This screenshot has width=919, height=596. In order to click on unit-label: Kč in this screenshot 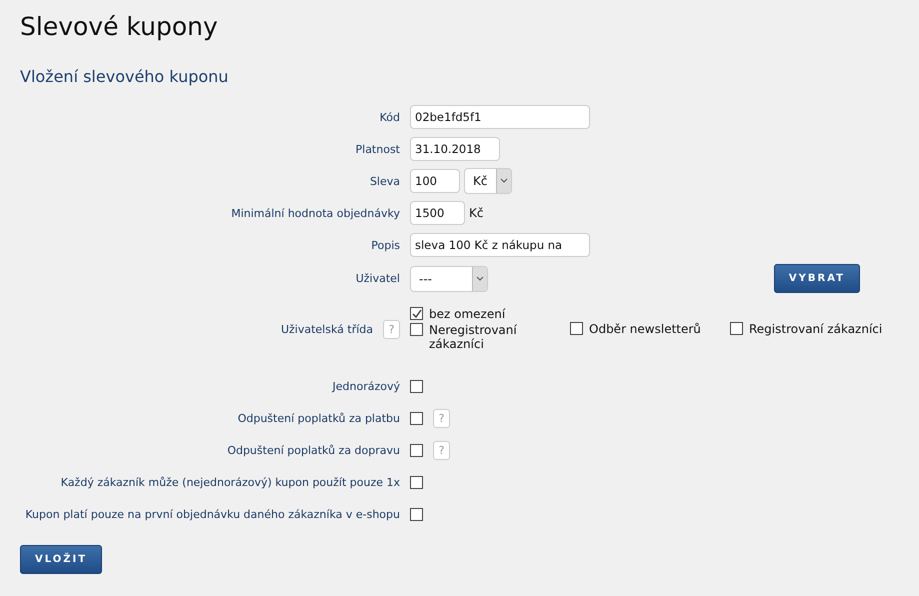, I will do `click(476, 213)`.